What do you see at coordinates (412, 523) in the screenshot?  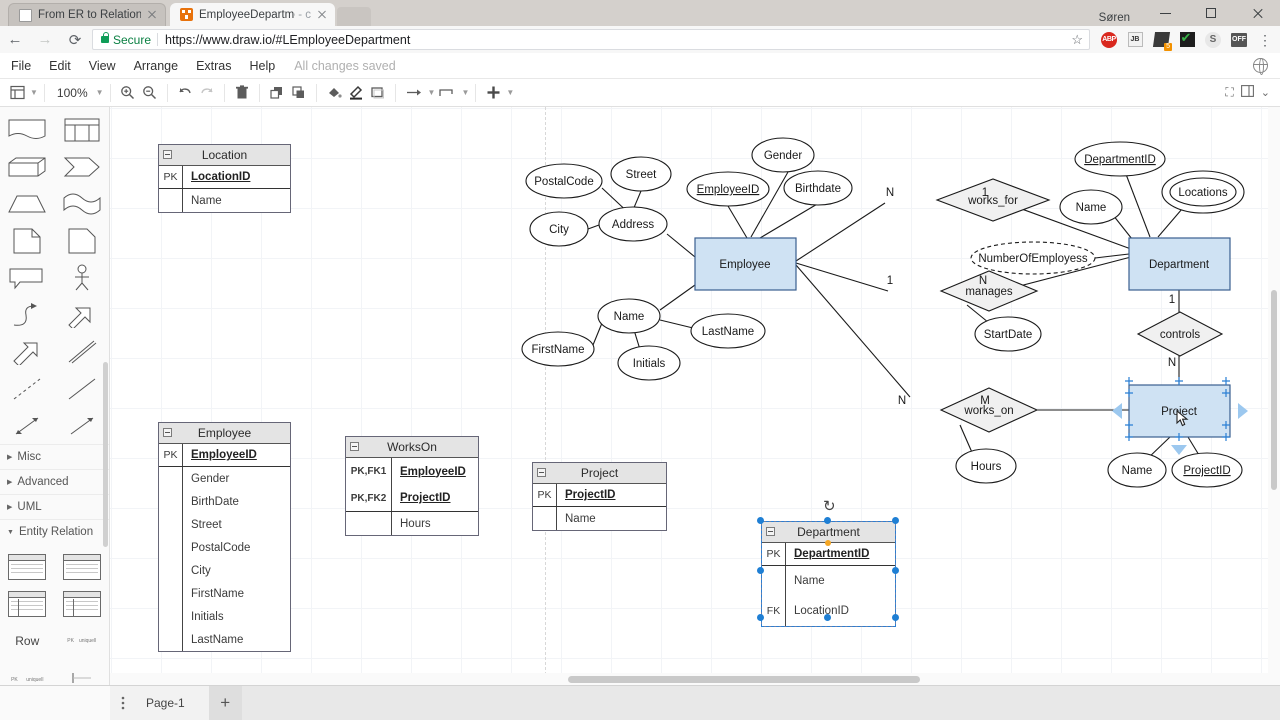 I see `table-row: Hours` at bounding box center [412, 523].